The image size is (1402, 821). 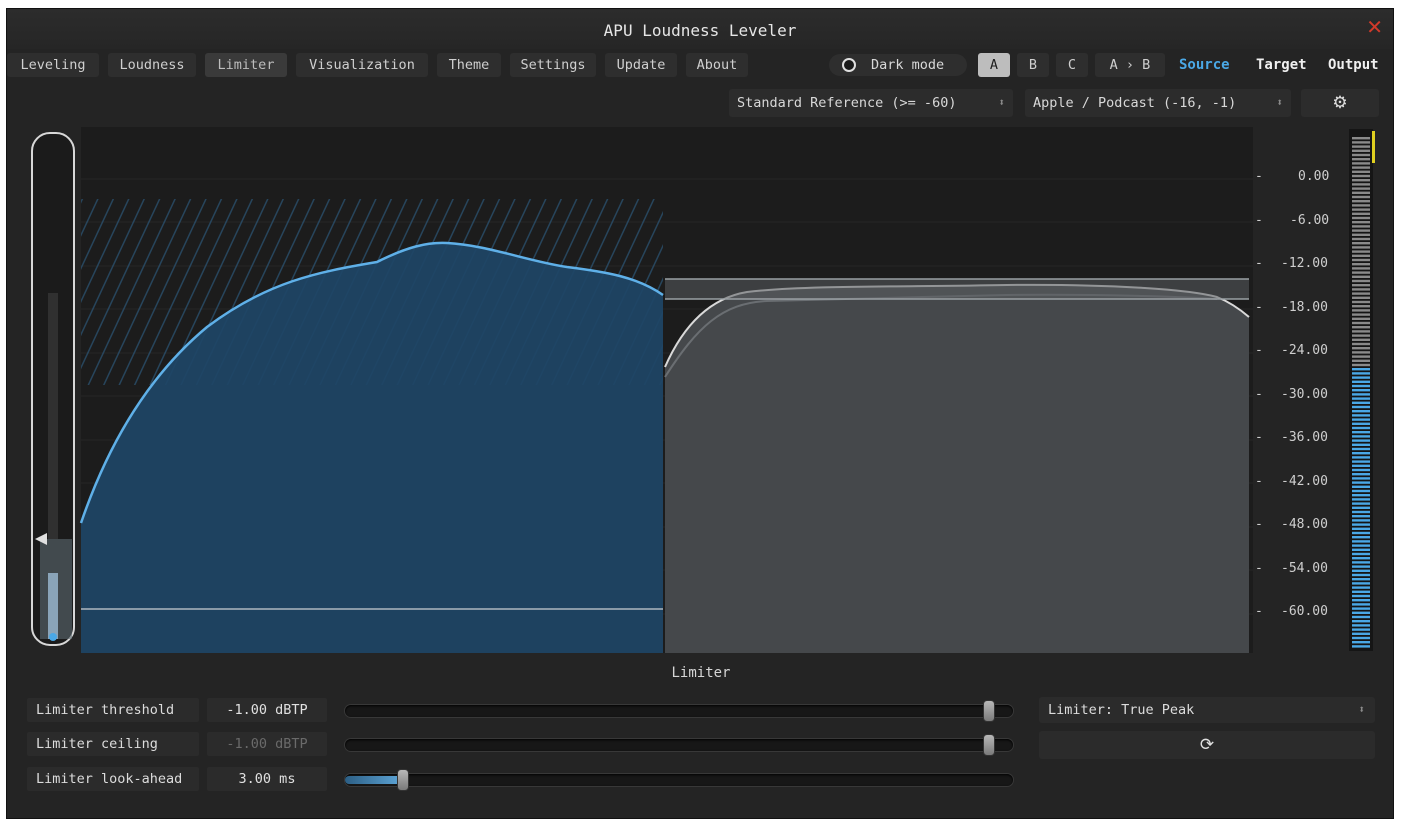 What do you see at coordinates (1033, 65) in the screenshot?
I see `preset-b-button: B` at bounding box center [1033, 65].